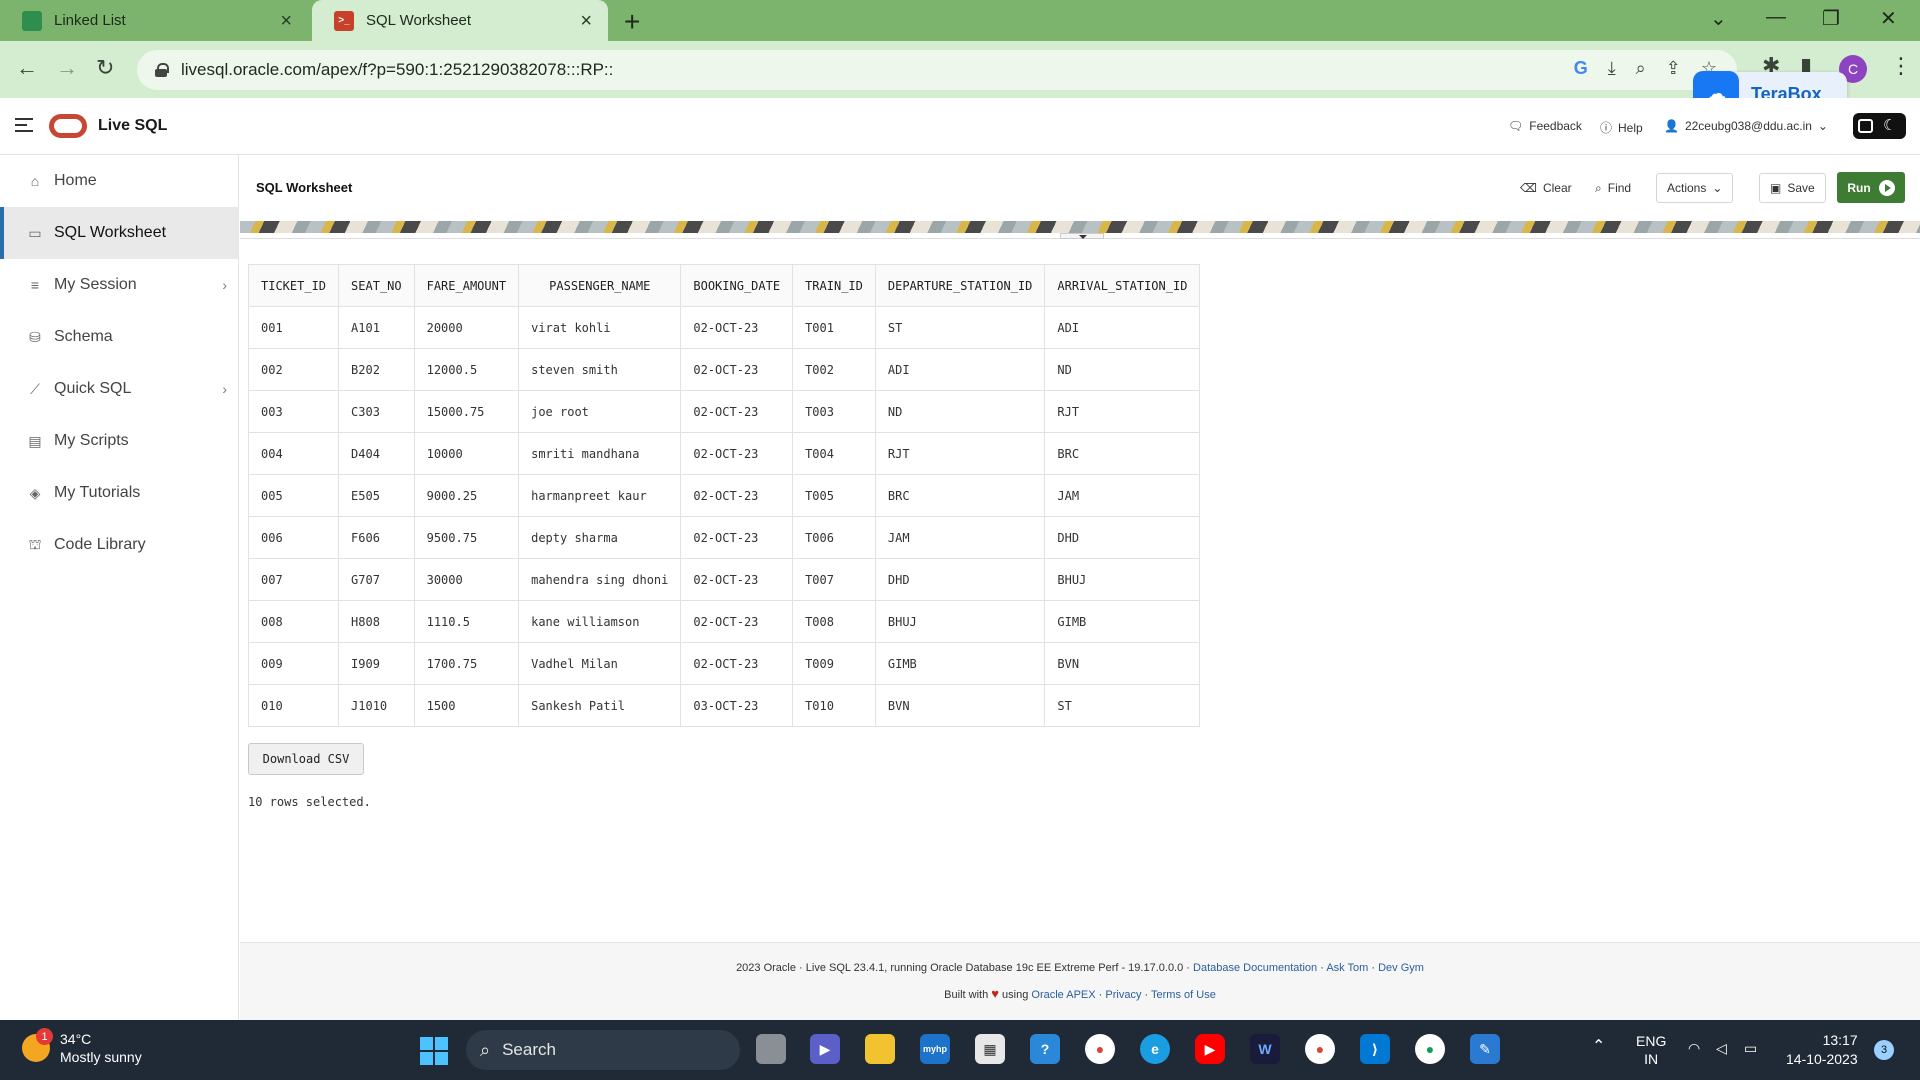  Describe the element at coordinates (82, 1047) in the screenshot. I see `weather-widget: 1 34°C Mostly sunny` at that location.